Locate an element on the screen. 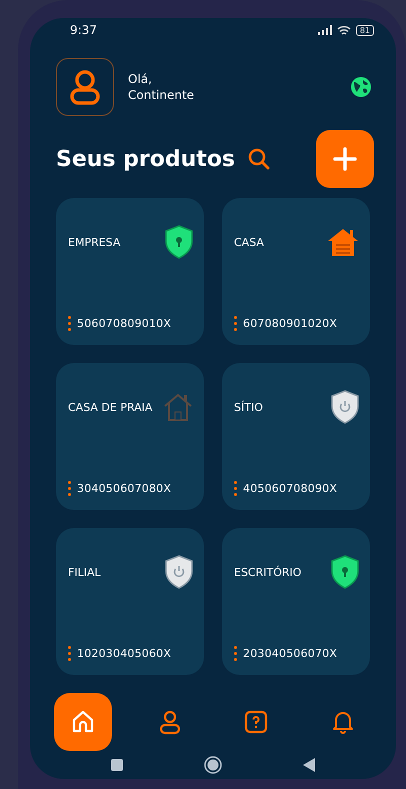 Image resolution: width=406 pixels, height=789 pixels. section-title: Seus produtos is located at coordinates (146, 159).